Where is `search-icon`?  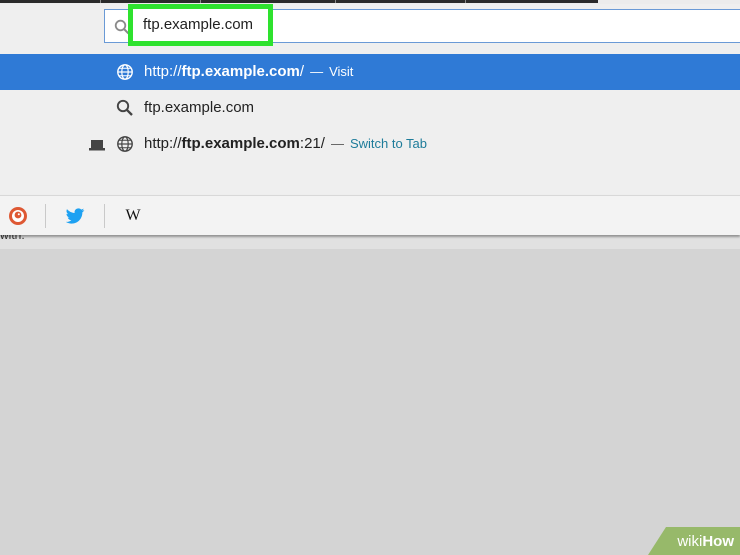 search-icon is located at coordinates (124, 107).